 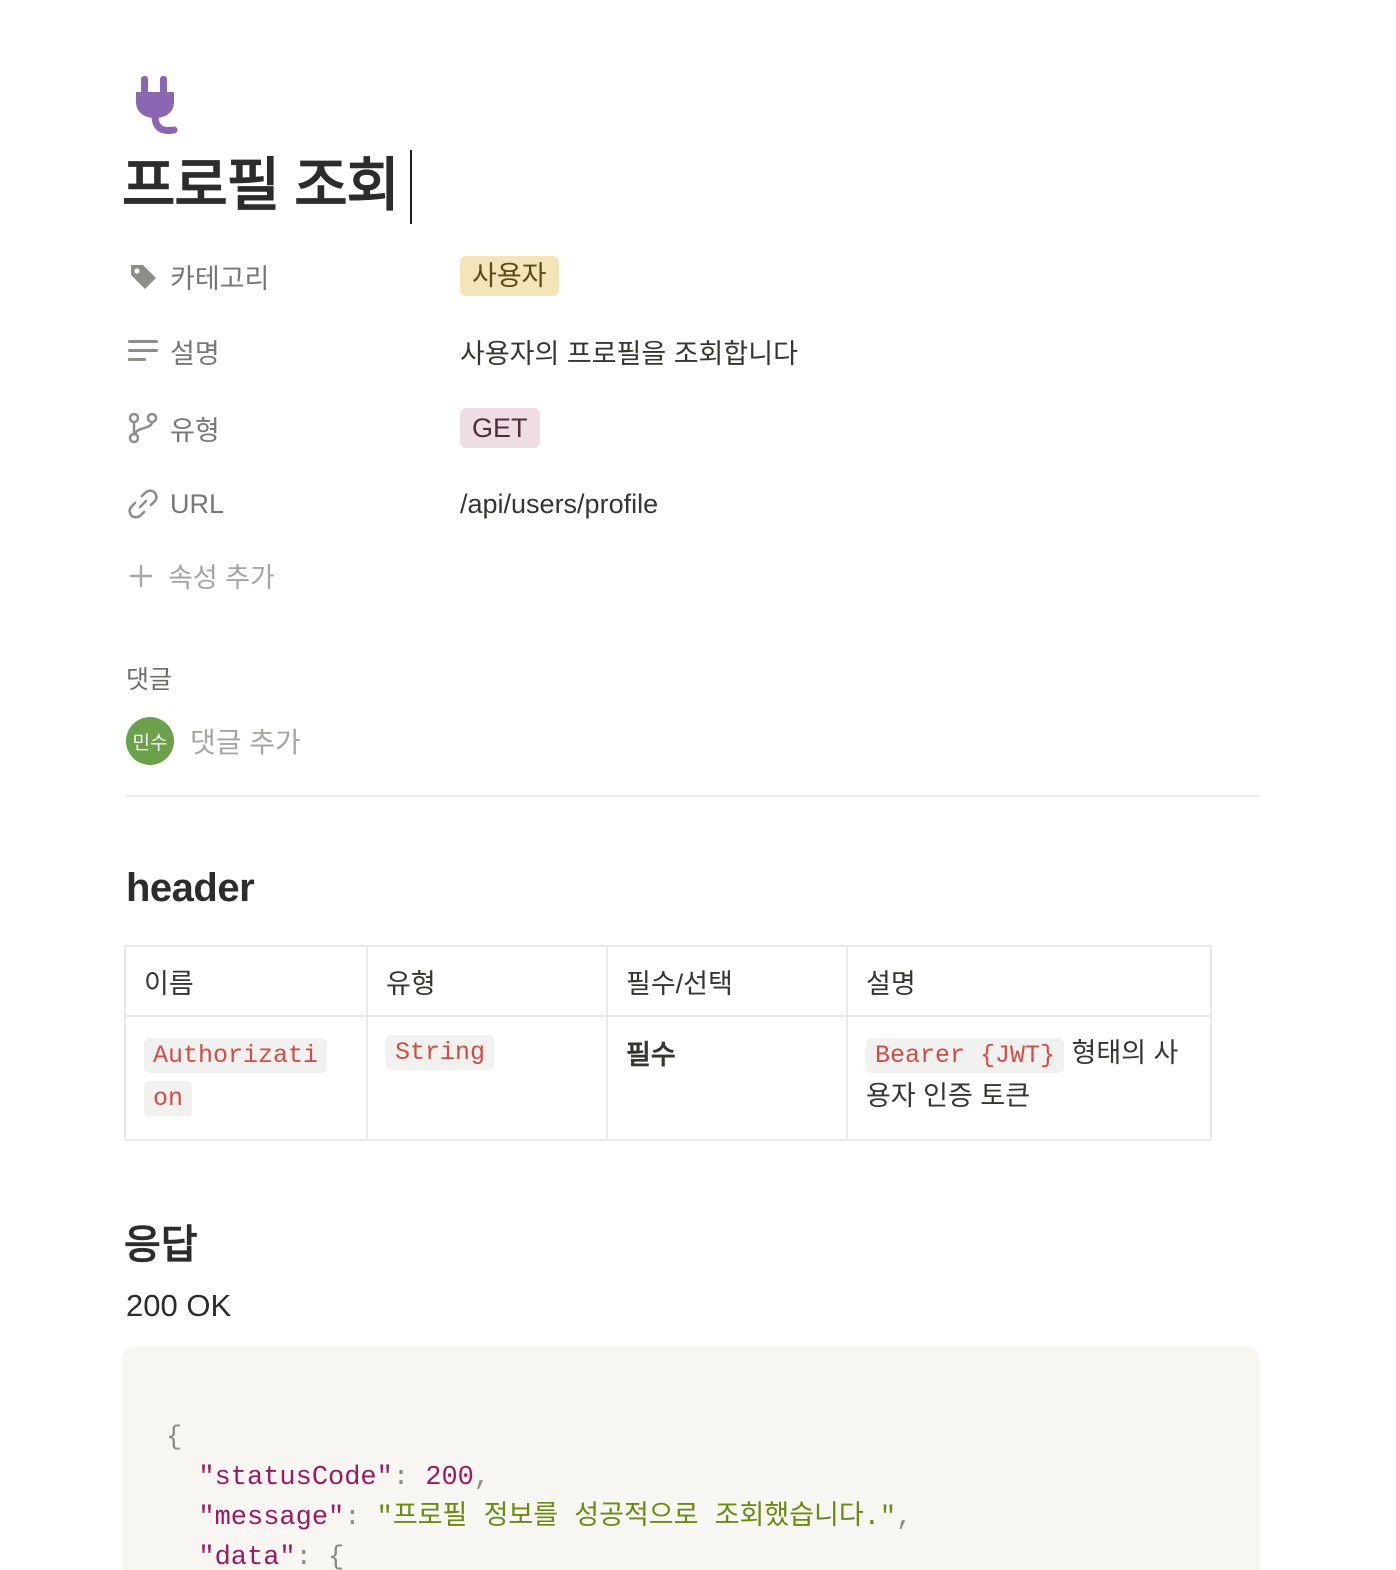 I want to click on property-name-description: 설명, so click(x=291, y=351).